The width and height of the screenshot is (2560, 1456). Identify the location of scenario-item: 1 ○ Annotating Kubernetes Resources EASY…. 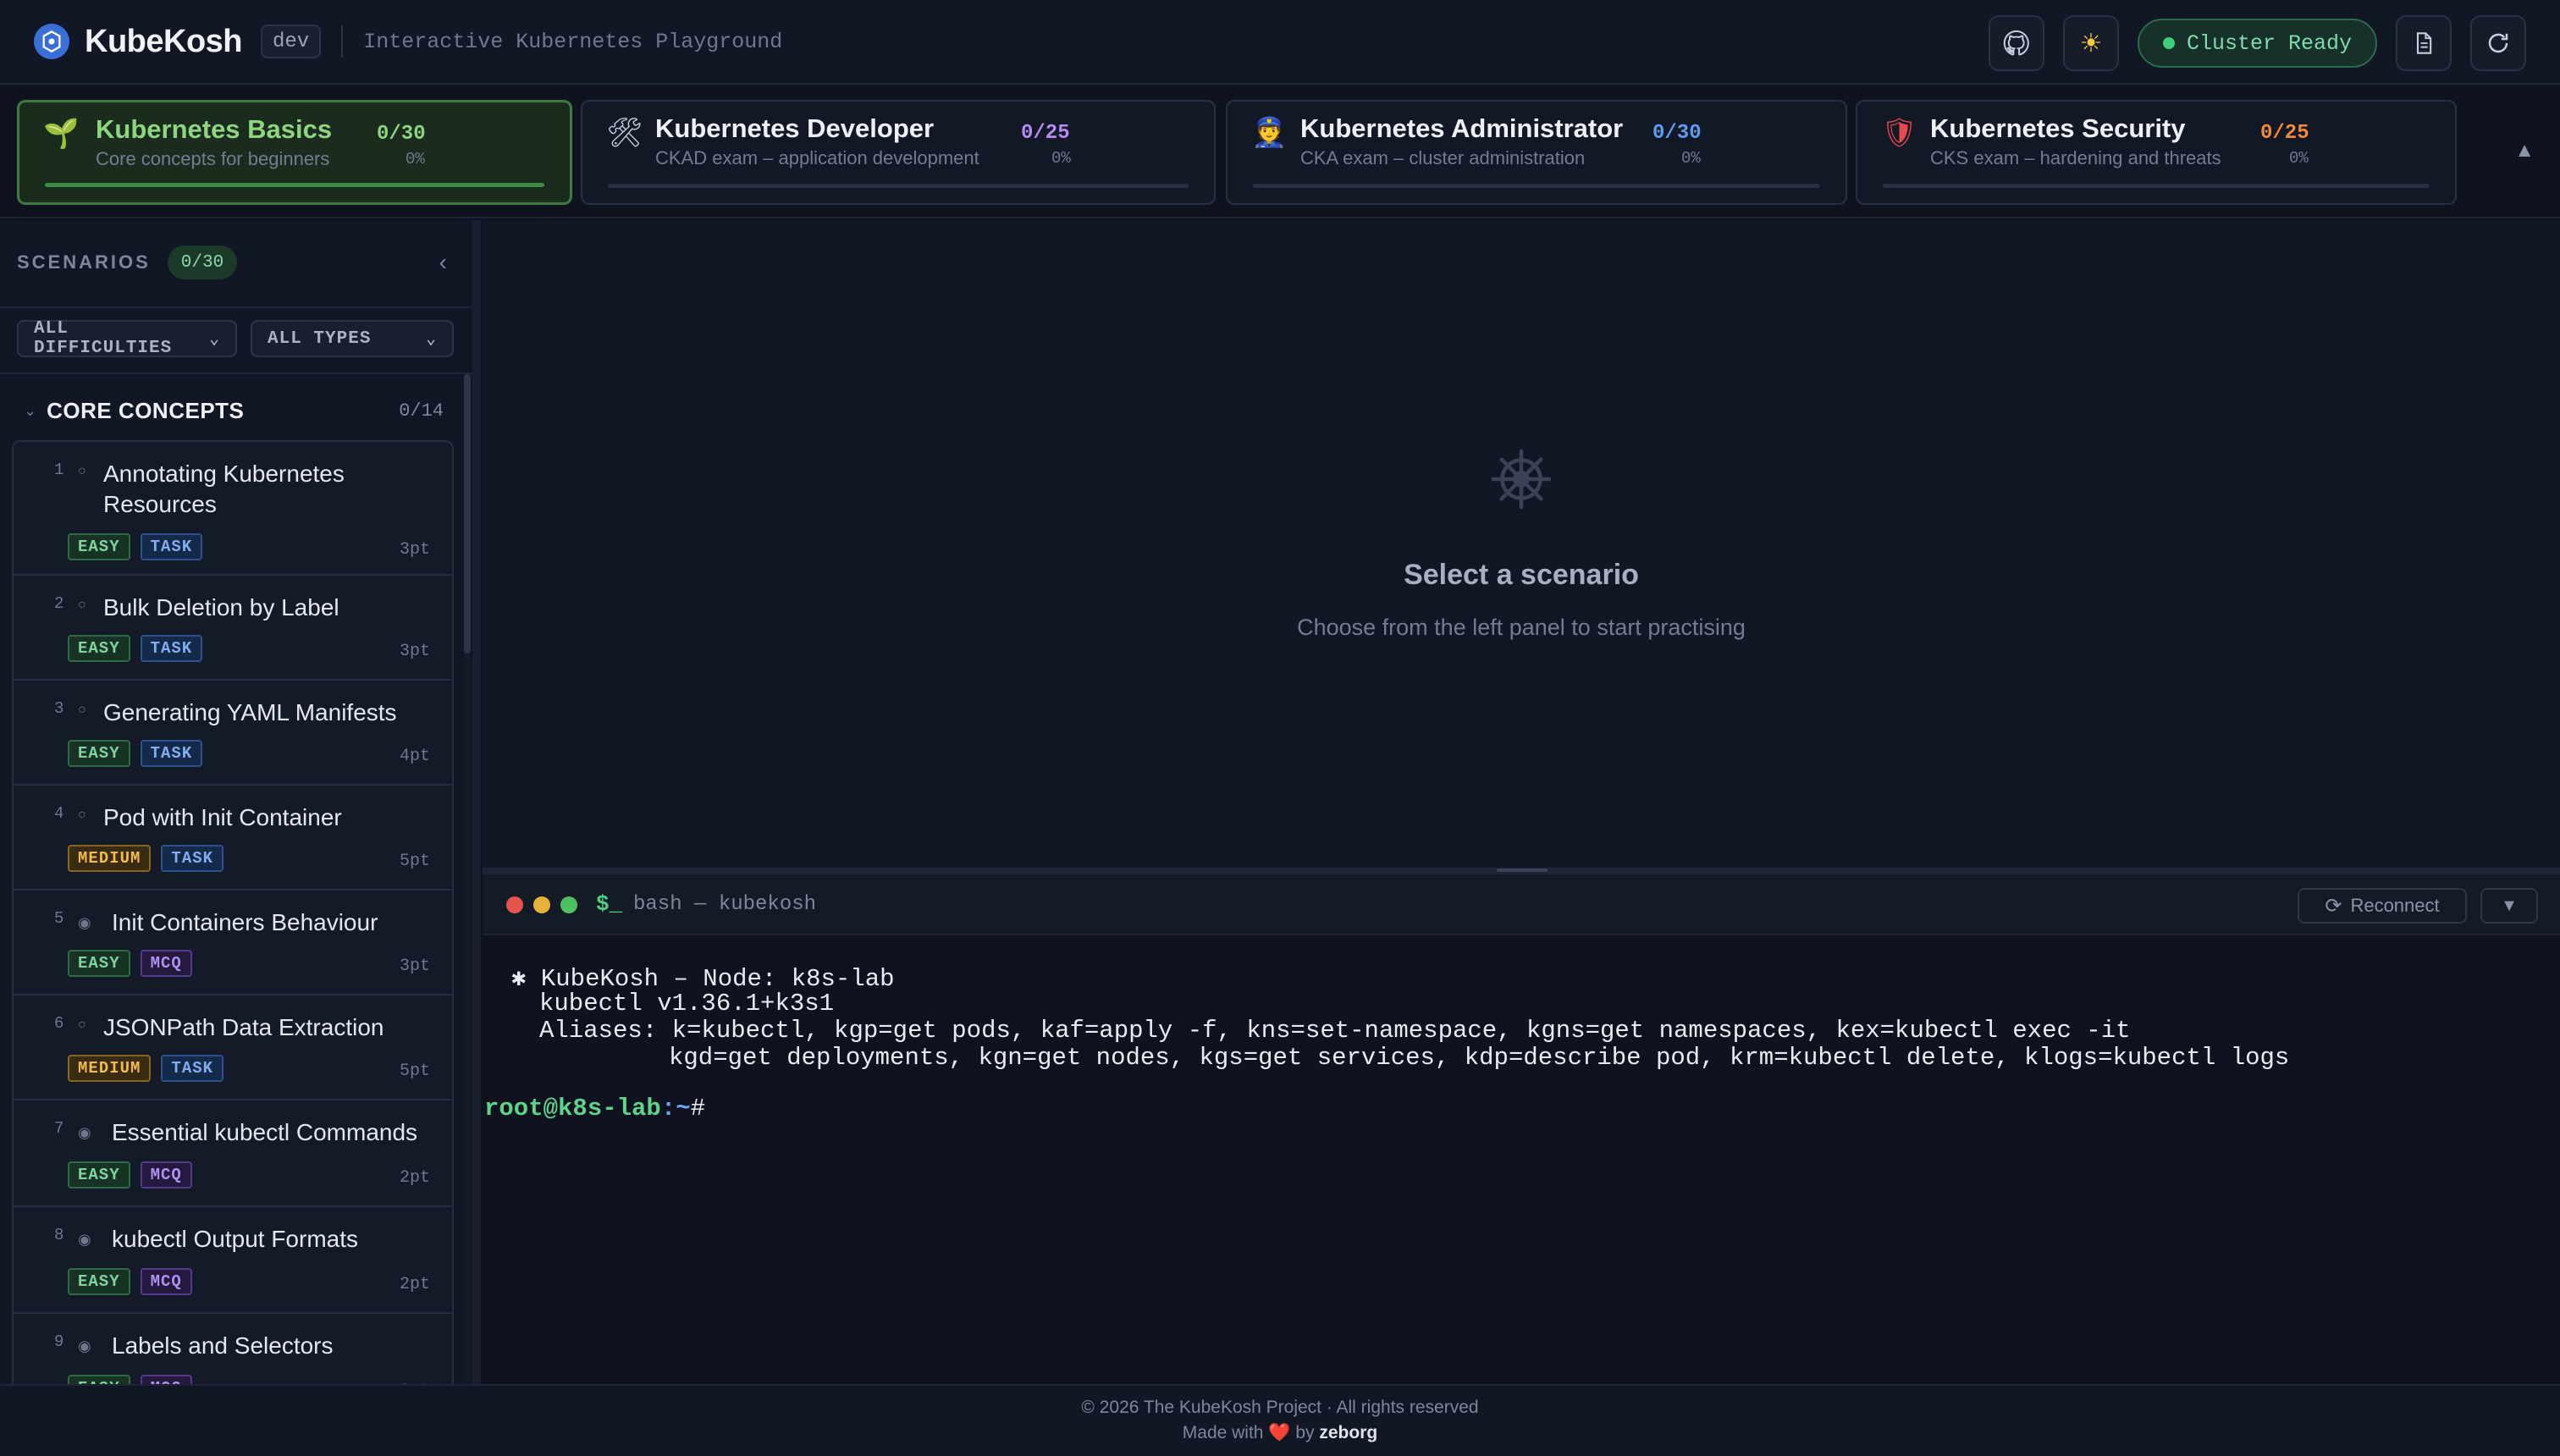
(233, 508).